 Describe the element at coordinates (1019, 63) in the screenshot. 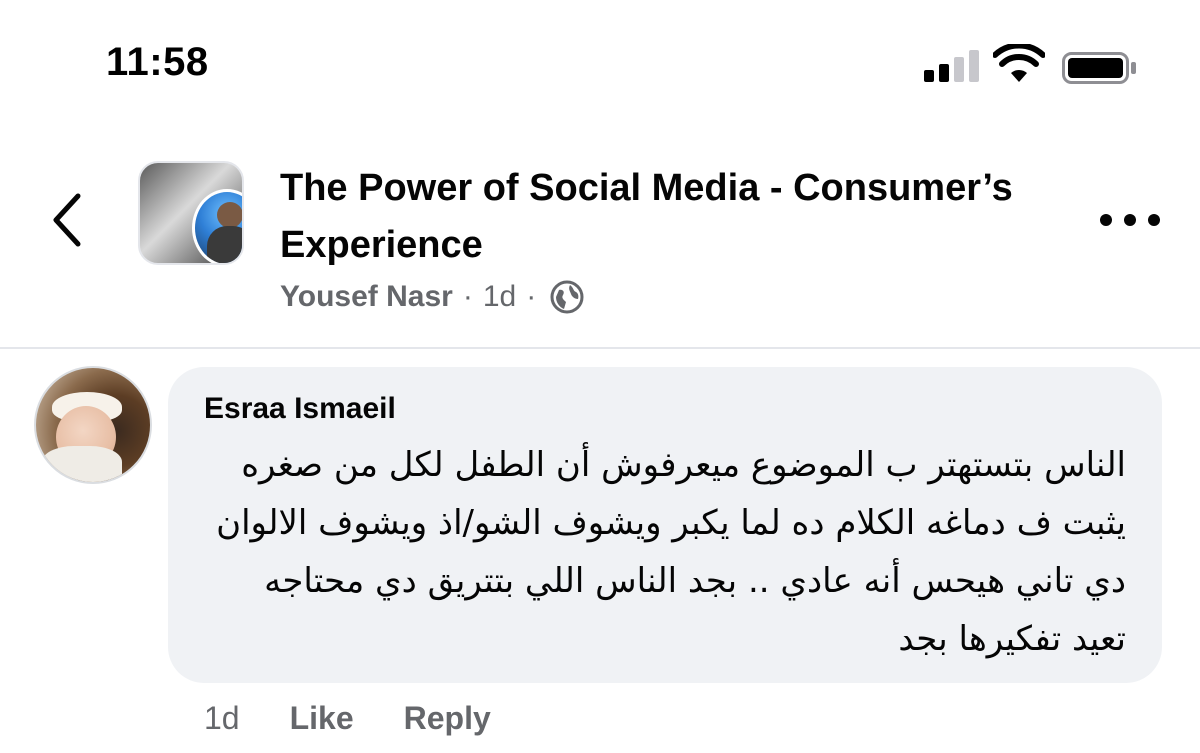

I see `wifi-icon` at that location.